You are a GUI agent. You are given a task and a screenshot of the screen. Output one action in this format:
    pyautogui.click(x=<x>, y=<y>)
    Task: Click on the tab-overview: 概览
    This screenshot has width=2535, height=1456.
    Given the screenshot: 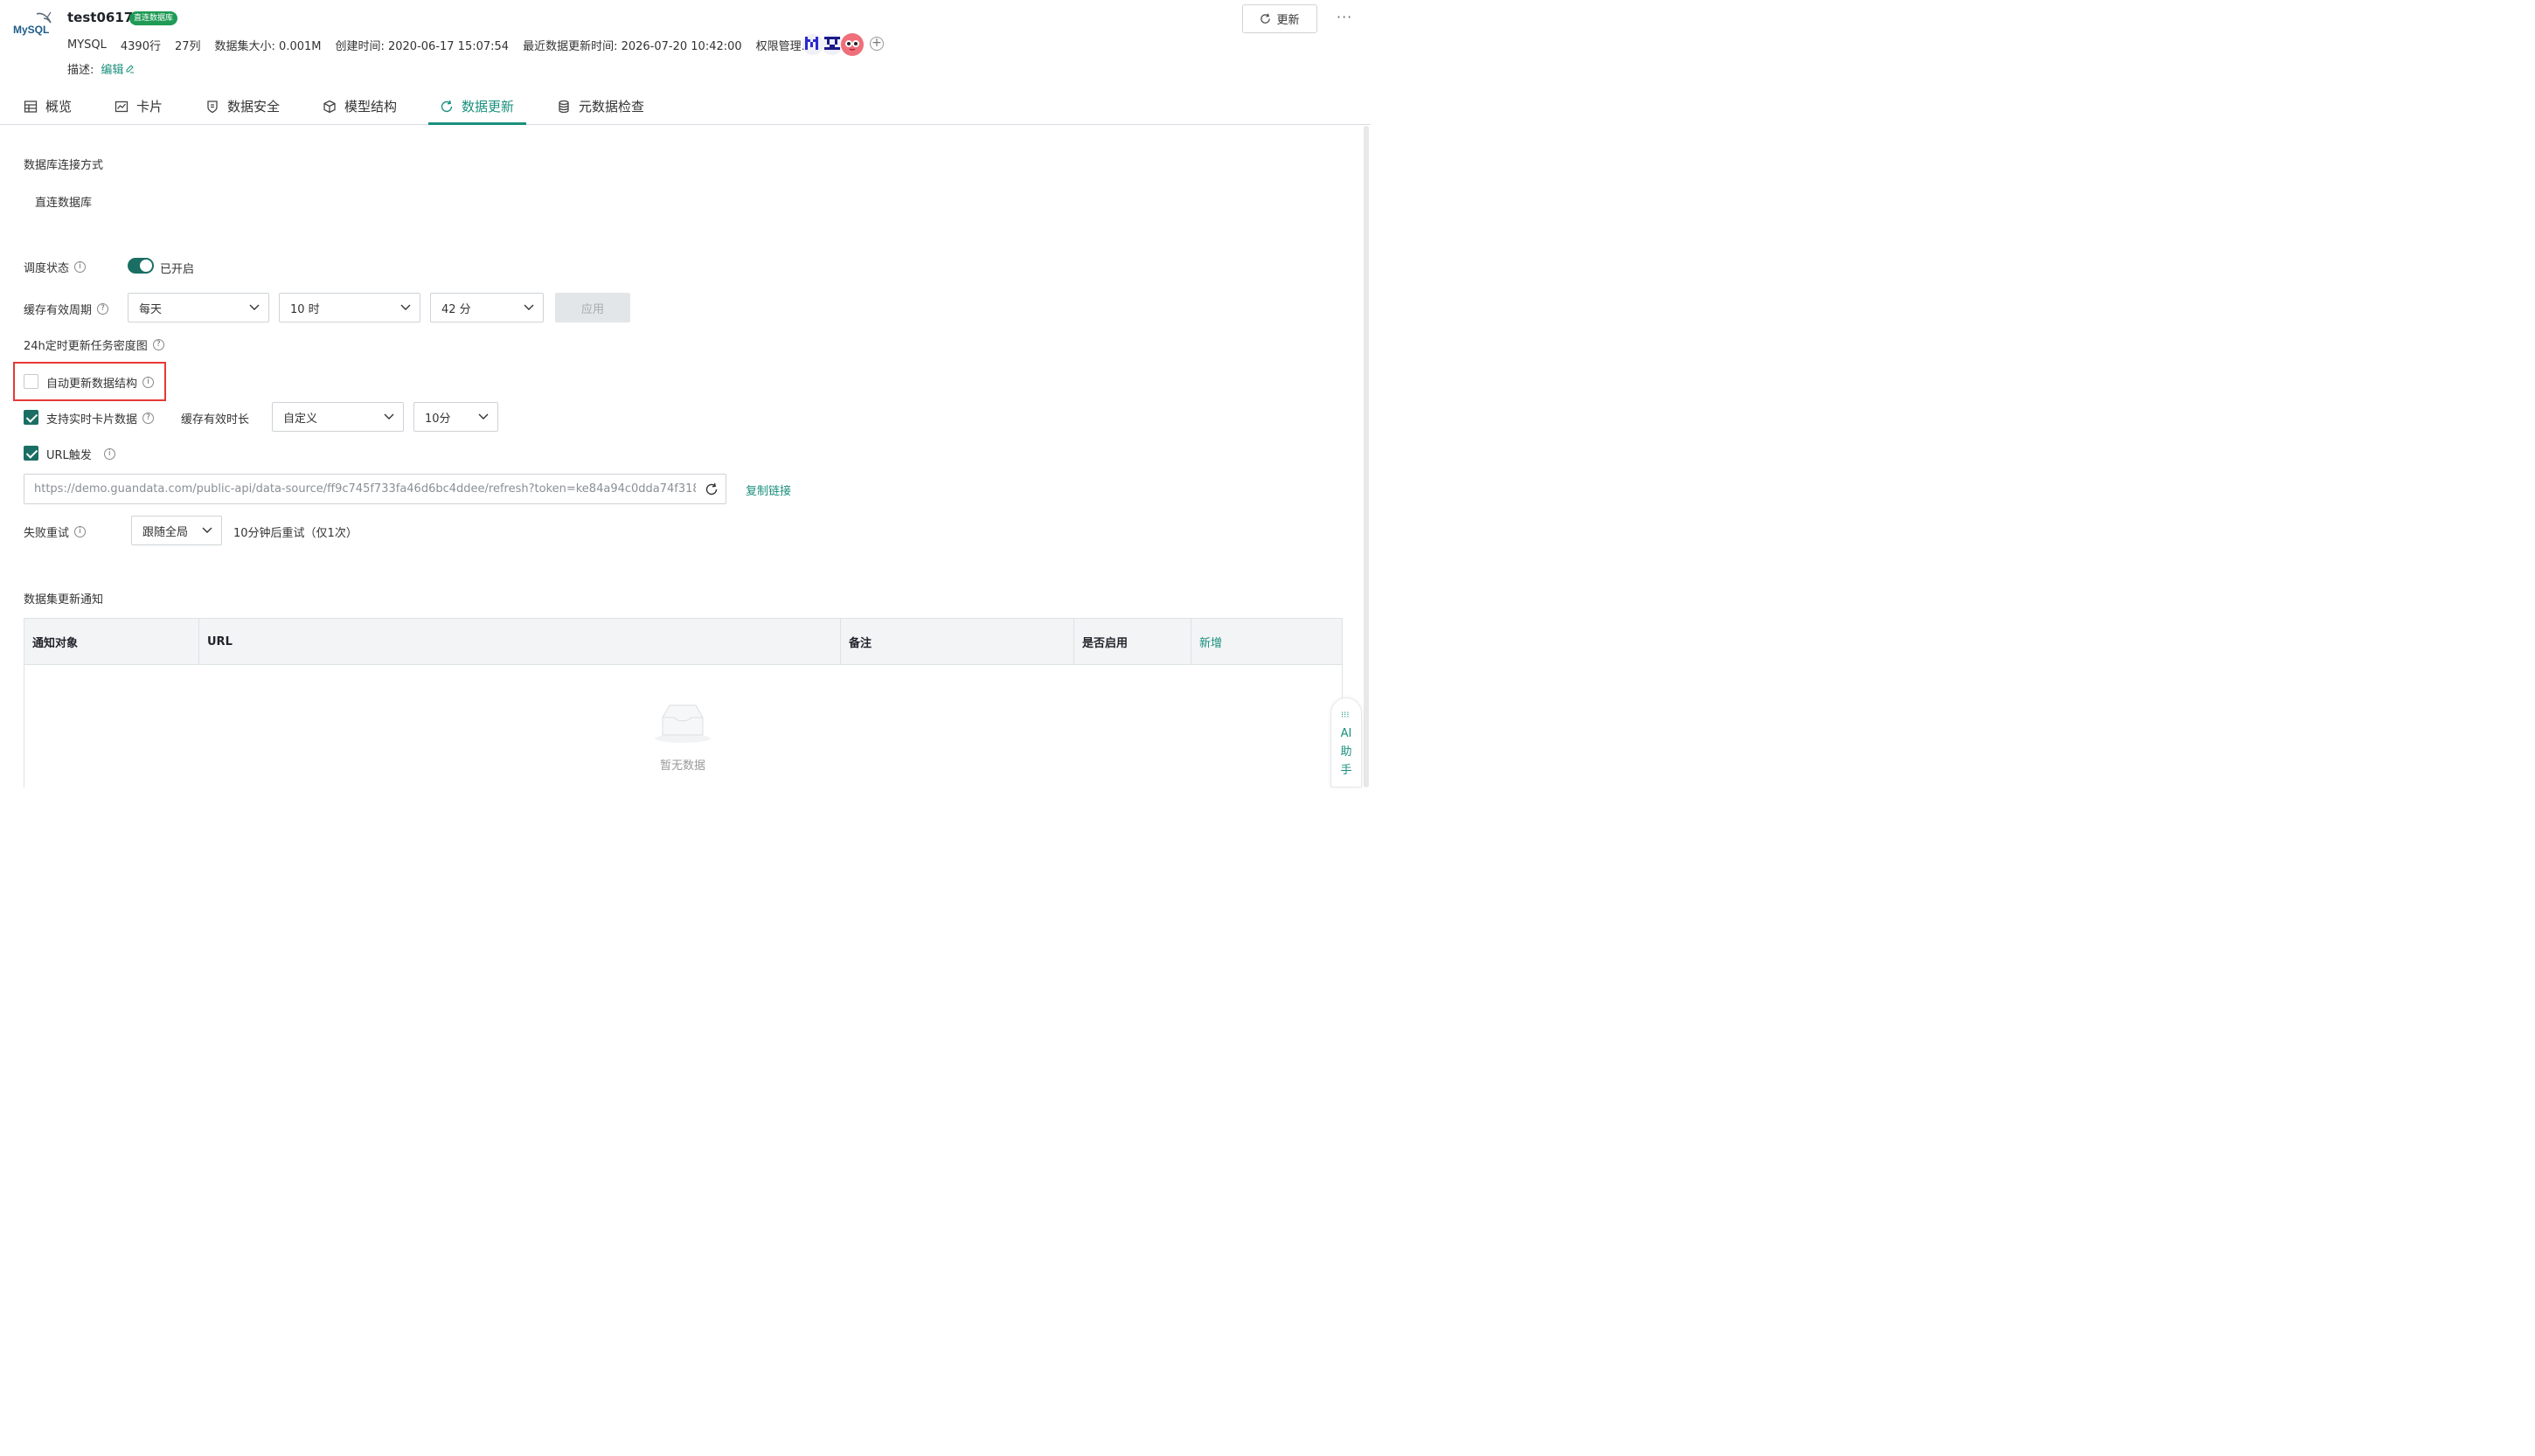 What is the action you would take?
    pyautogui.click(x=48, y=106)
    